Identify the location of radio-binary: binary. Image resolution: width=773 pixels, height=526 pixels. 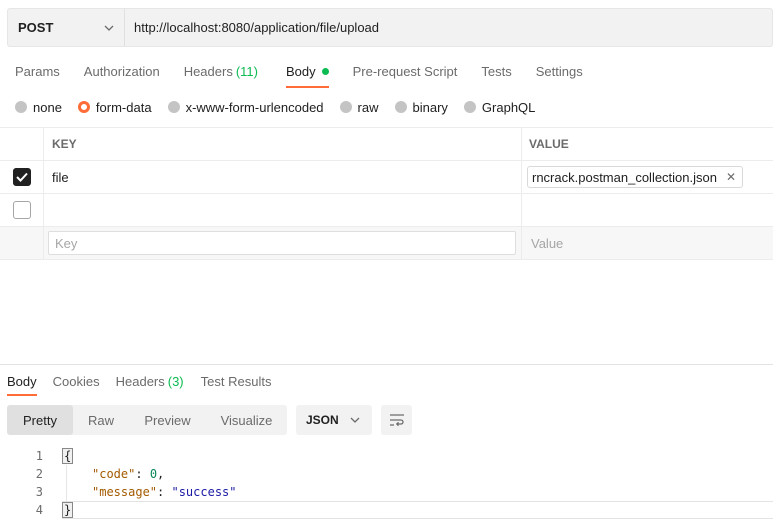
(421, 107).